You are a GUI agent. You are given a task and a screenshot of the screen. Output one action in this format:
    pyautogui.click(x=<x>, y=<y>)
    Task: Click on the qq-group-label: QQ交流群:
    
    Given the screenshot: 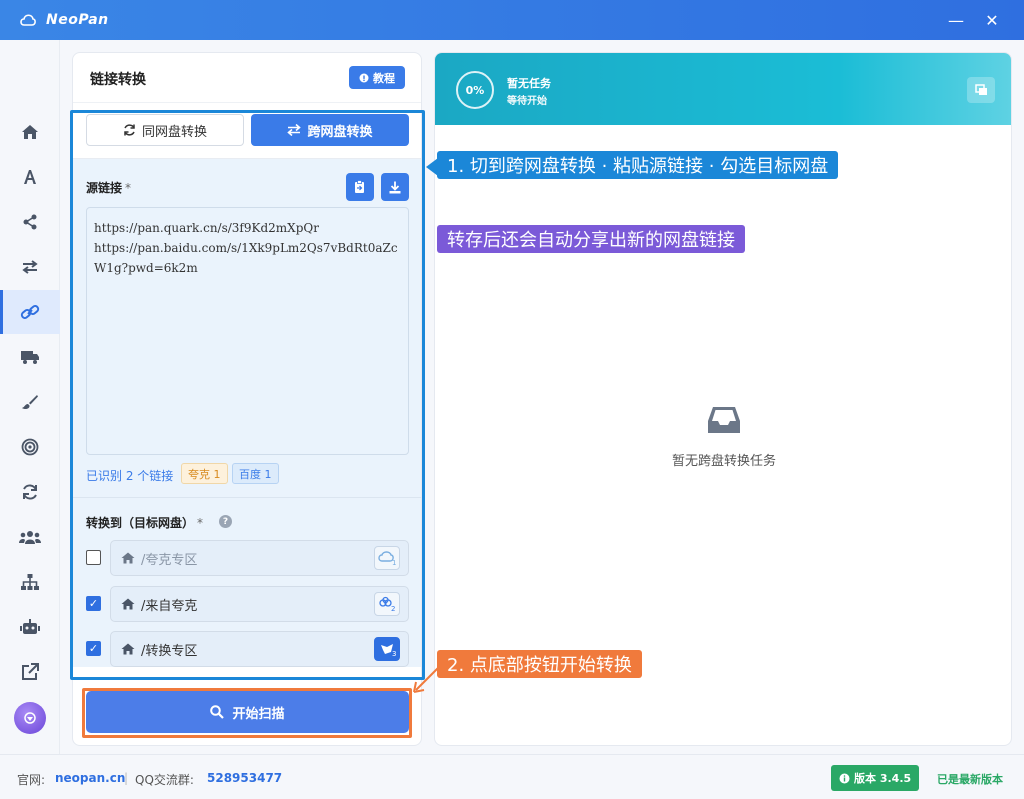 What is the action you would take?
    pyautogui.click(x=164, y=780)
    